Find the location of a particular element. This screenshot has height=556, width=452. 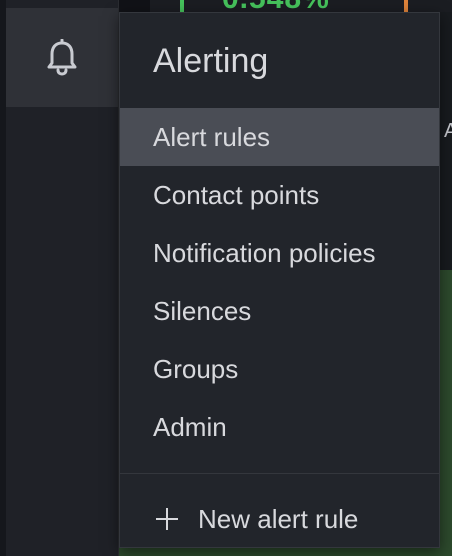

menu-item-contact-points: Contact points is located at coordinates (279, 195).